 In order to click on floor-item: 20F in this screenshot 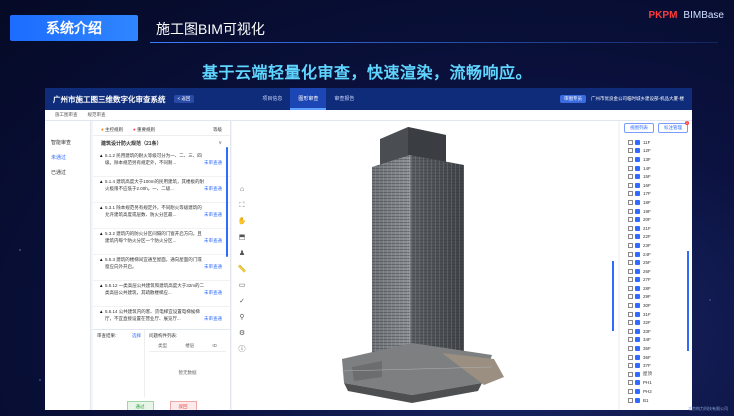, I will do `click(660, 219)`.